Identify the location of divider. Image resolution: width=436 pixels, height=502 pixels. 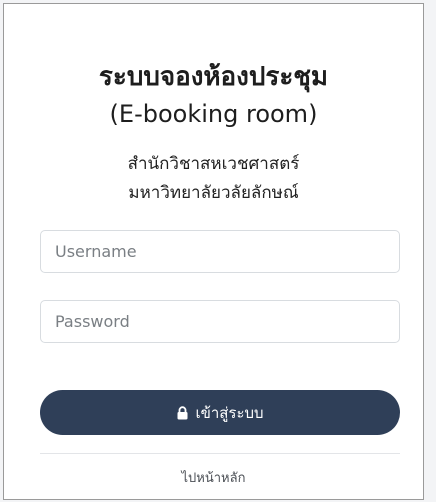
(220, 453).